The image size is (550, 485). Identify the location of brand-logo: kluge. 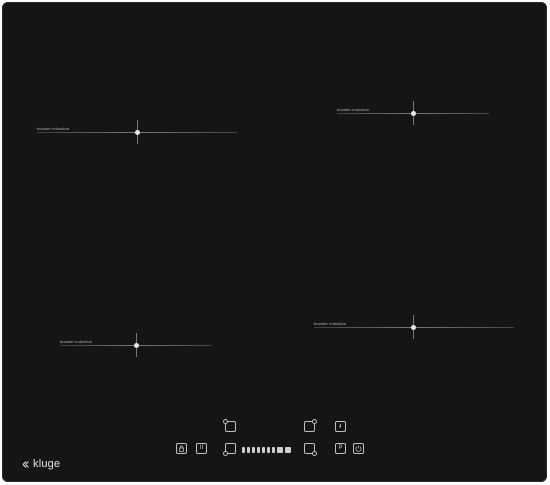
(41, 464).